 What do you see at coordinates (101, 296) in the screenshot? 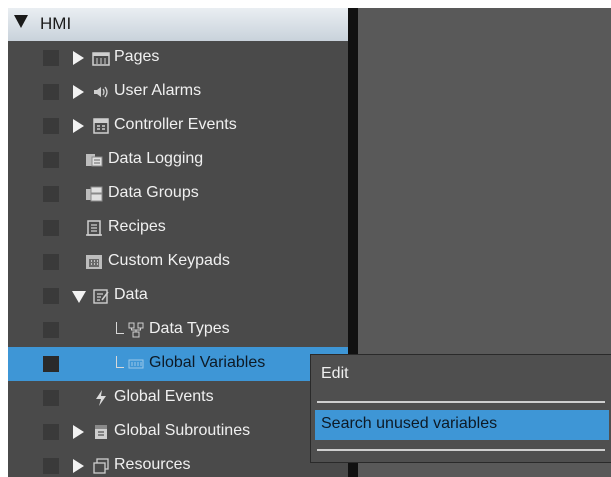
I see `data-icon` at bounding box center [101, 296].